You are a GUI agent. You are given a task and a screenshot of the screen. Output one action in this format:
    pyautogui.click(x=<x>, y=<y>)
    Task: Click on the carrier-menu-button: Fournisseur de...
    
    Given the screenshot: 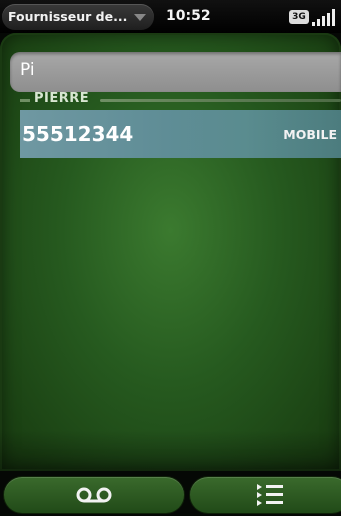 What is the action you would take?
    pyautogui.click(x=78, y=17)
    